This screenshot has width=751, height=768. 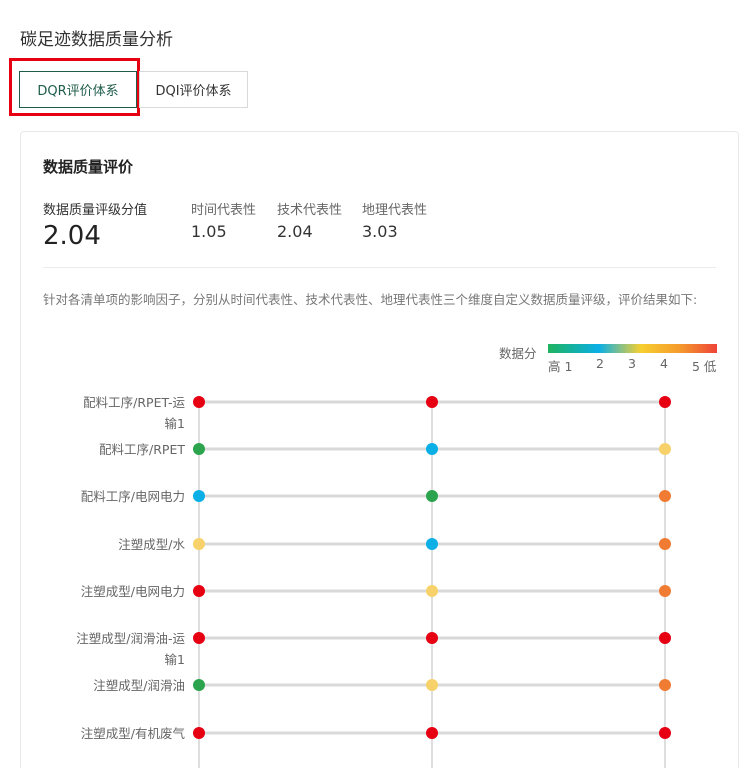 I want to click on geo-value: 3.03, so click(x=380, y=231).